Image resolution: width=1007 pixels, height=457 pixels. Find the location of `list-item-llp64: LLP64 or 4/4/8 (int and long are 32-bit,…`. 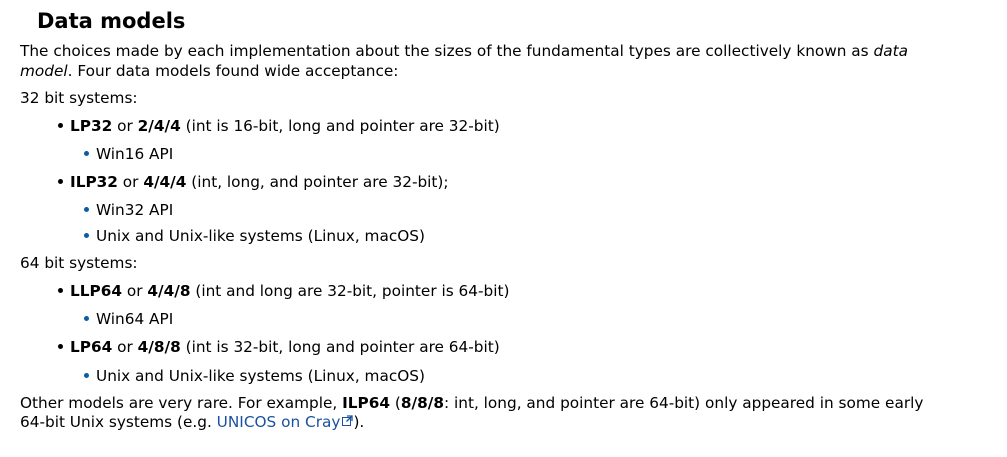

list-item-llp64: LLP64 or 4/4/8 (int and long are 32-bit,… is located at coordinates (283, 291).